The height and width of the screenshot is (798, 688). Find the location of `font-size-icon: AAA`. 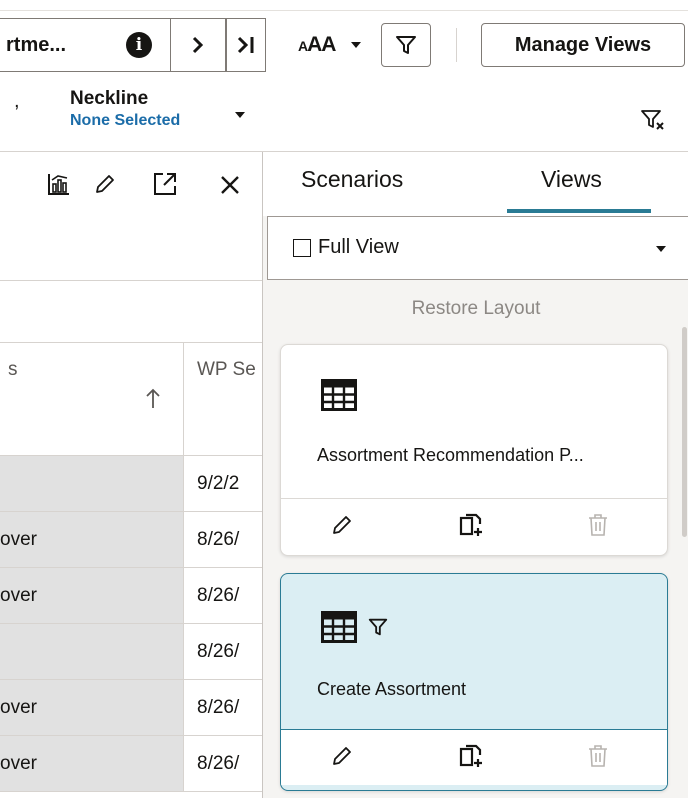

font-size-icon: AAA is located at coordinates (317, 44).